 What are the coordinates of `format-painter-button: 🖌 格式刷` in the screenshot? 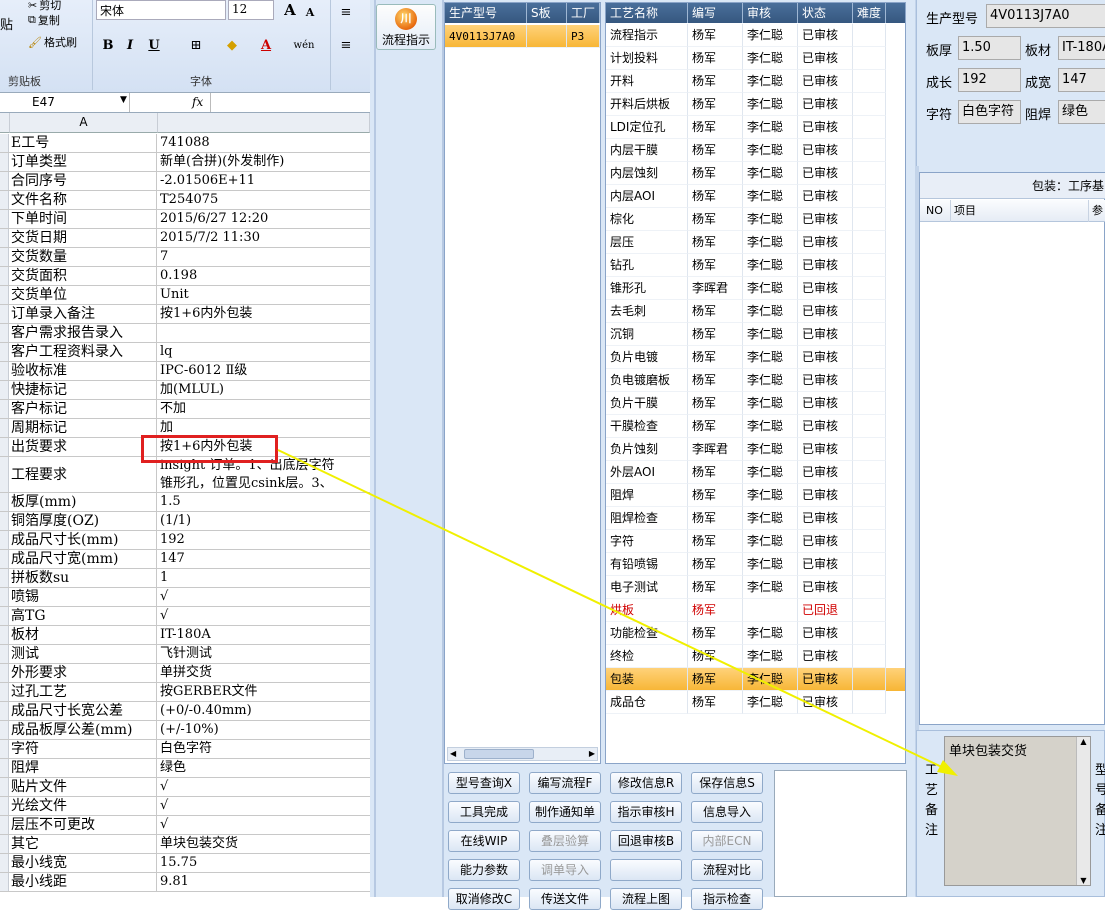 It's located at (52, 42).